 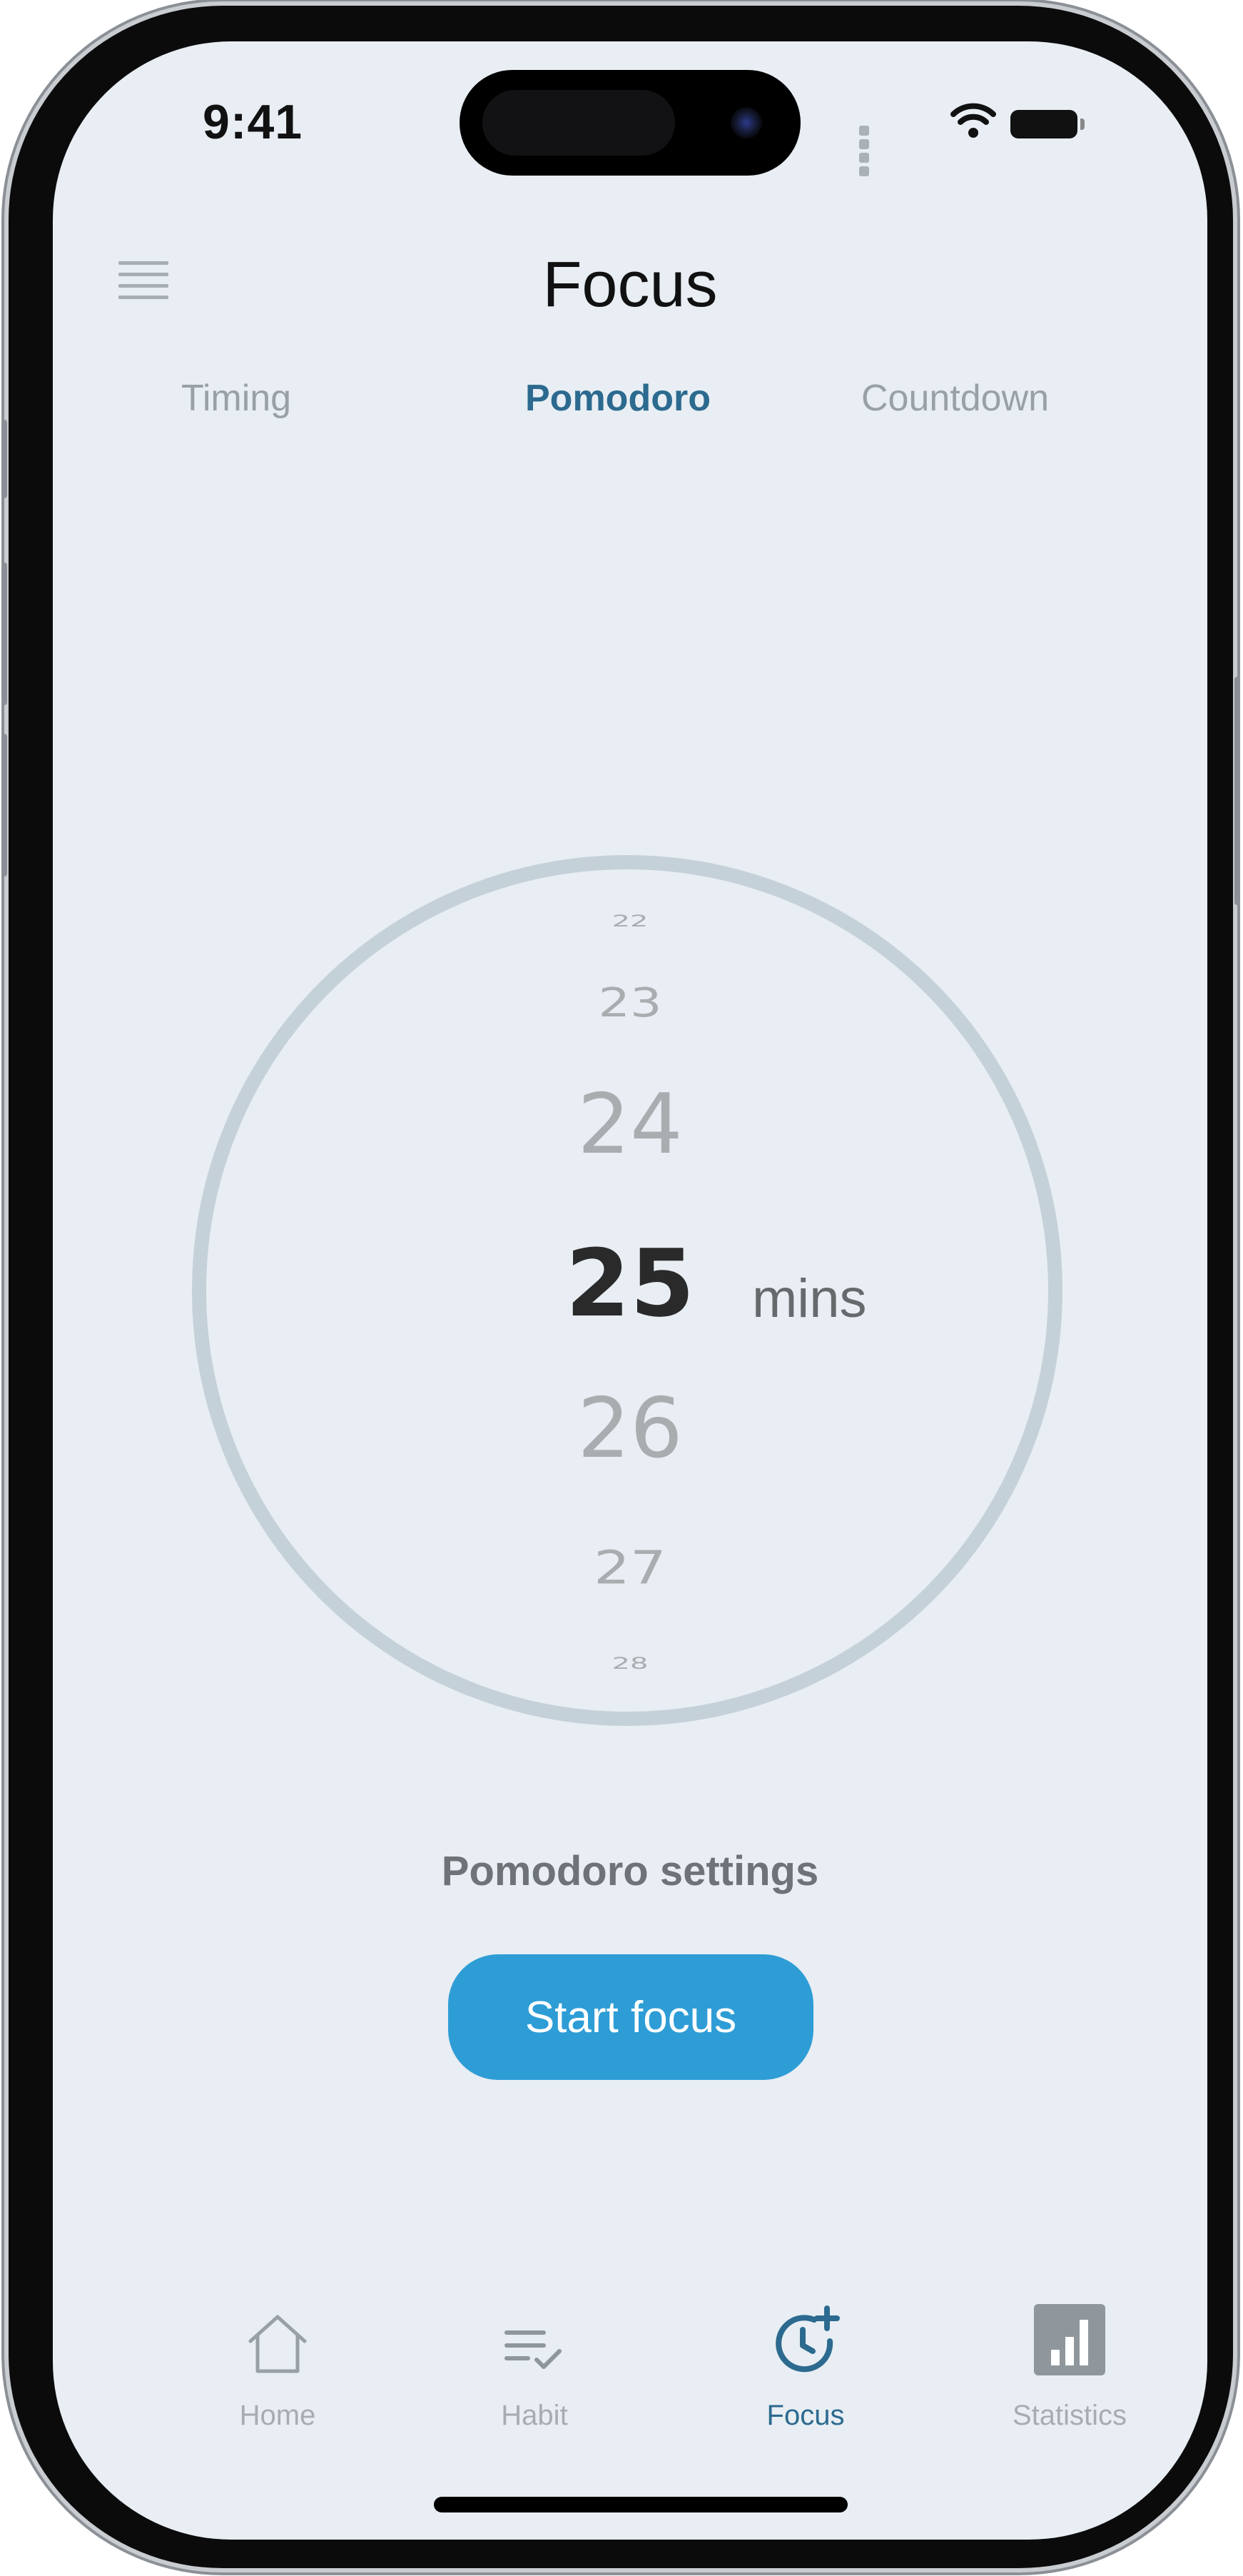 What do you see at coordinates (805, 2415) in the screenshot?
I see `nav-label: Focus` at bounding box center [805, 2415].